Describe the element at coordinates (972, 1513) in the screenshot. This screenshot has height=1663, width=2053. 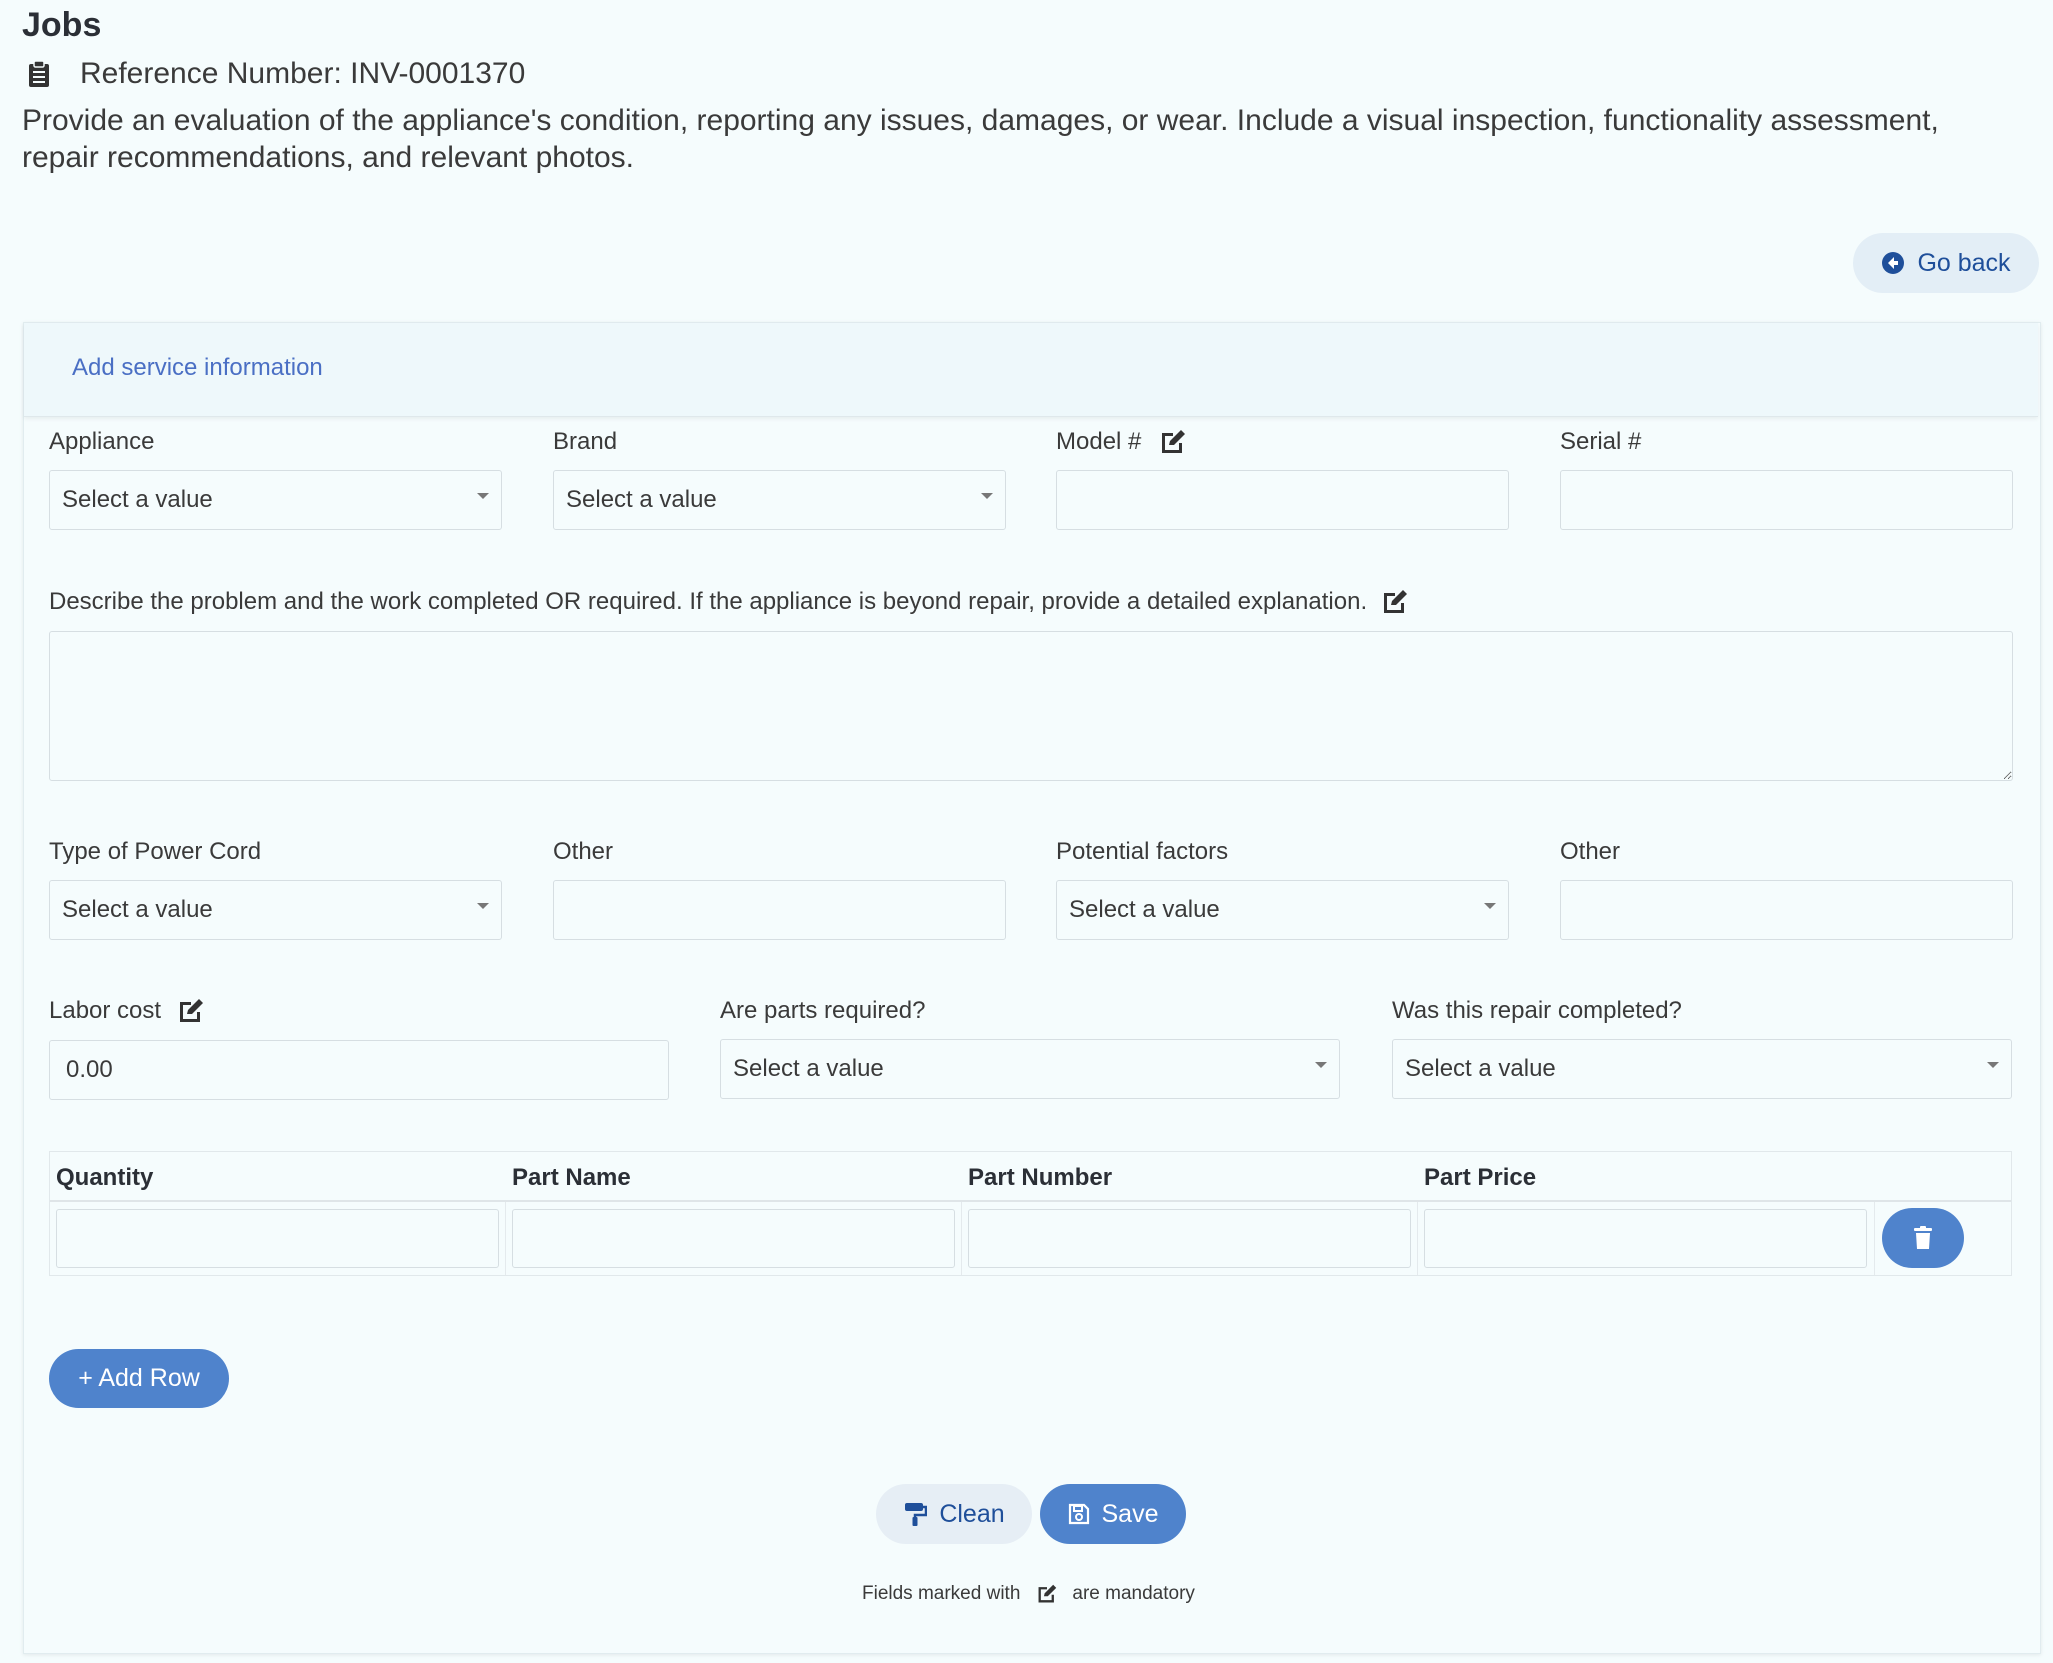
I see `clean-button-label: Clean` at that location.